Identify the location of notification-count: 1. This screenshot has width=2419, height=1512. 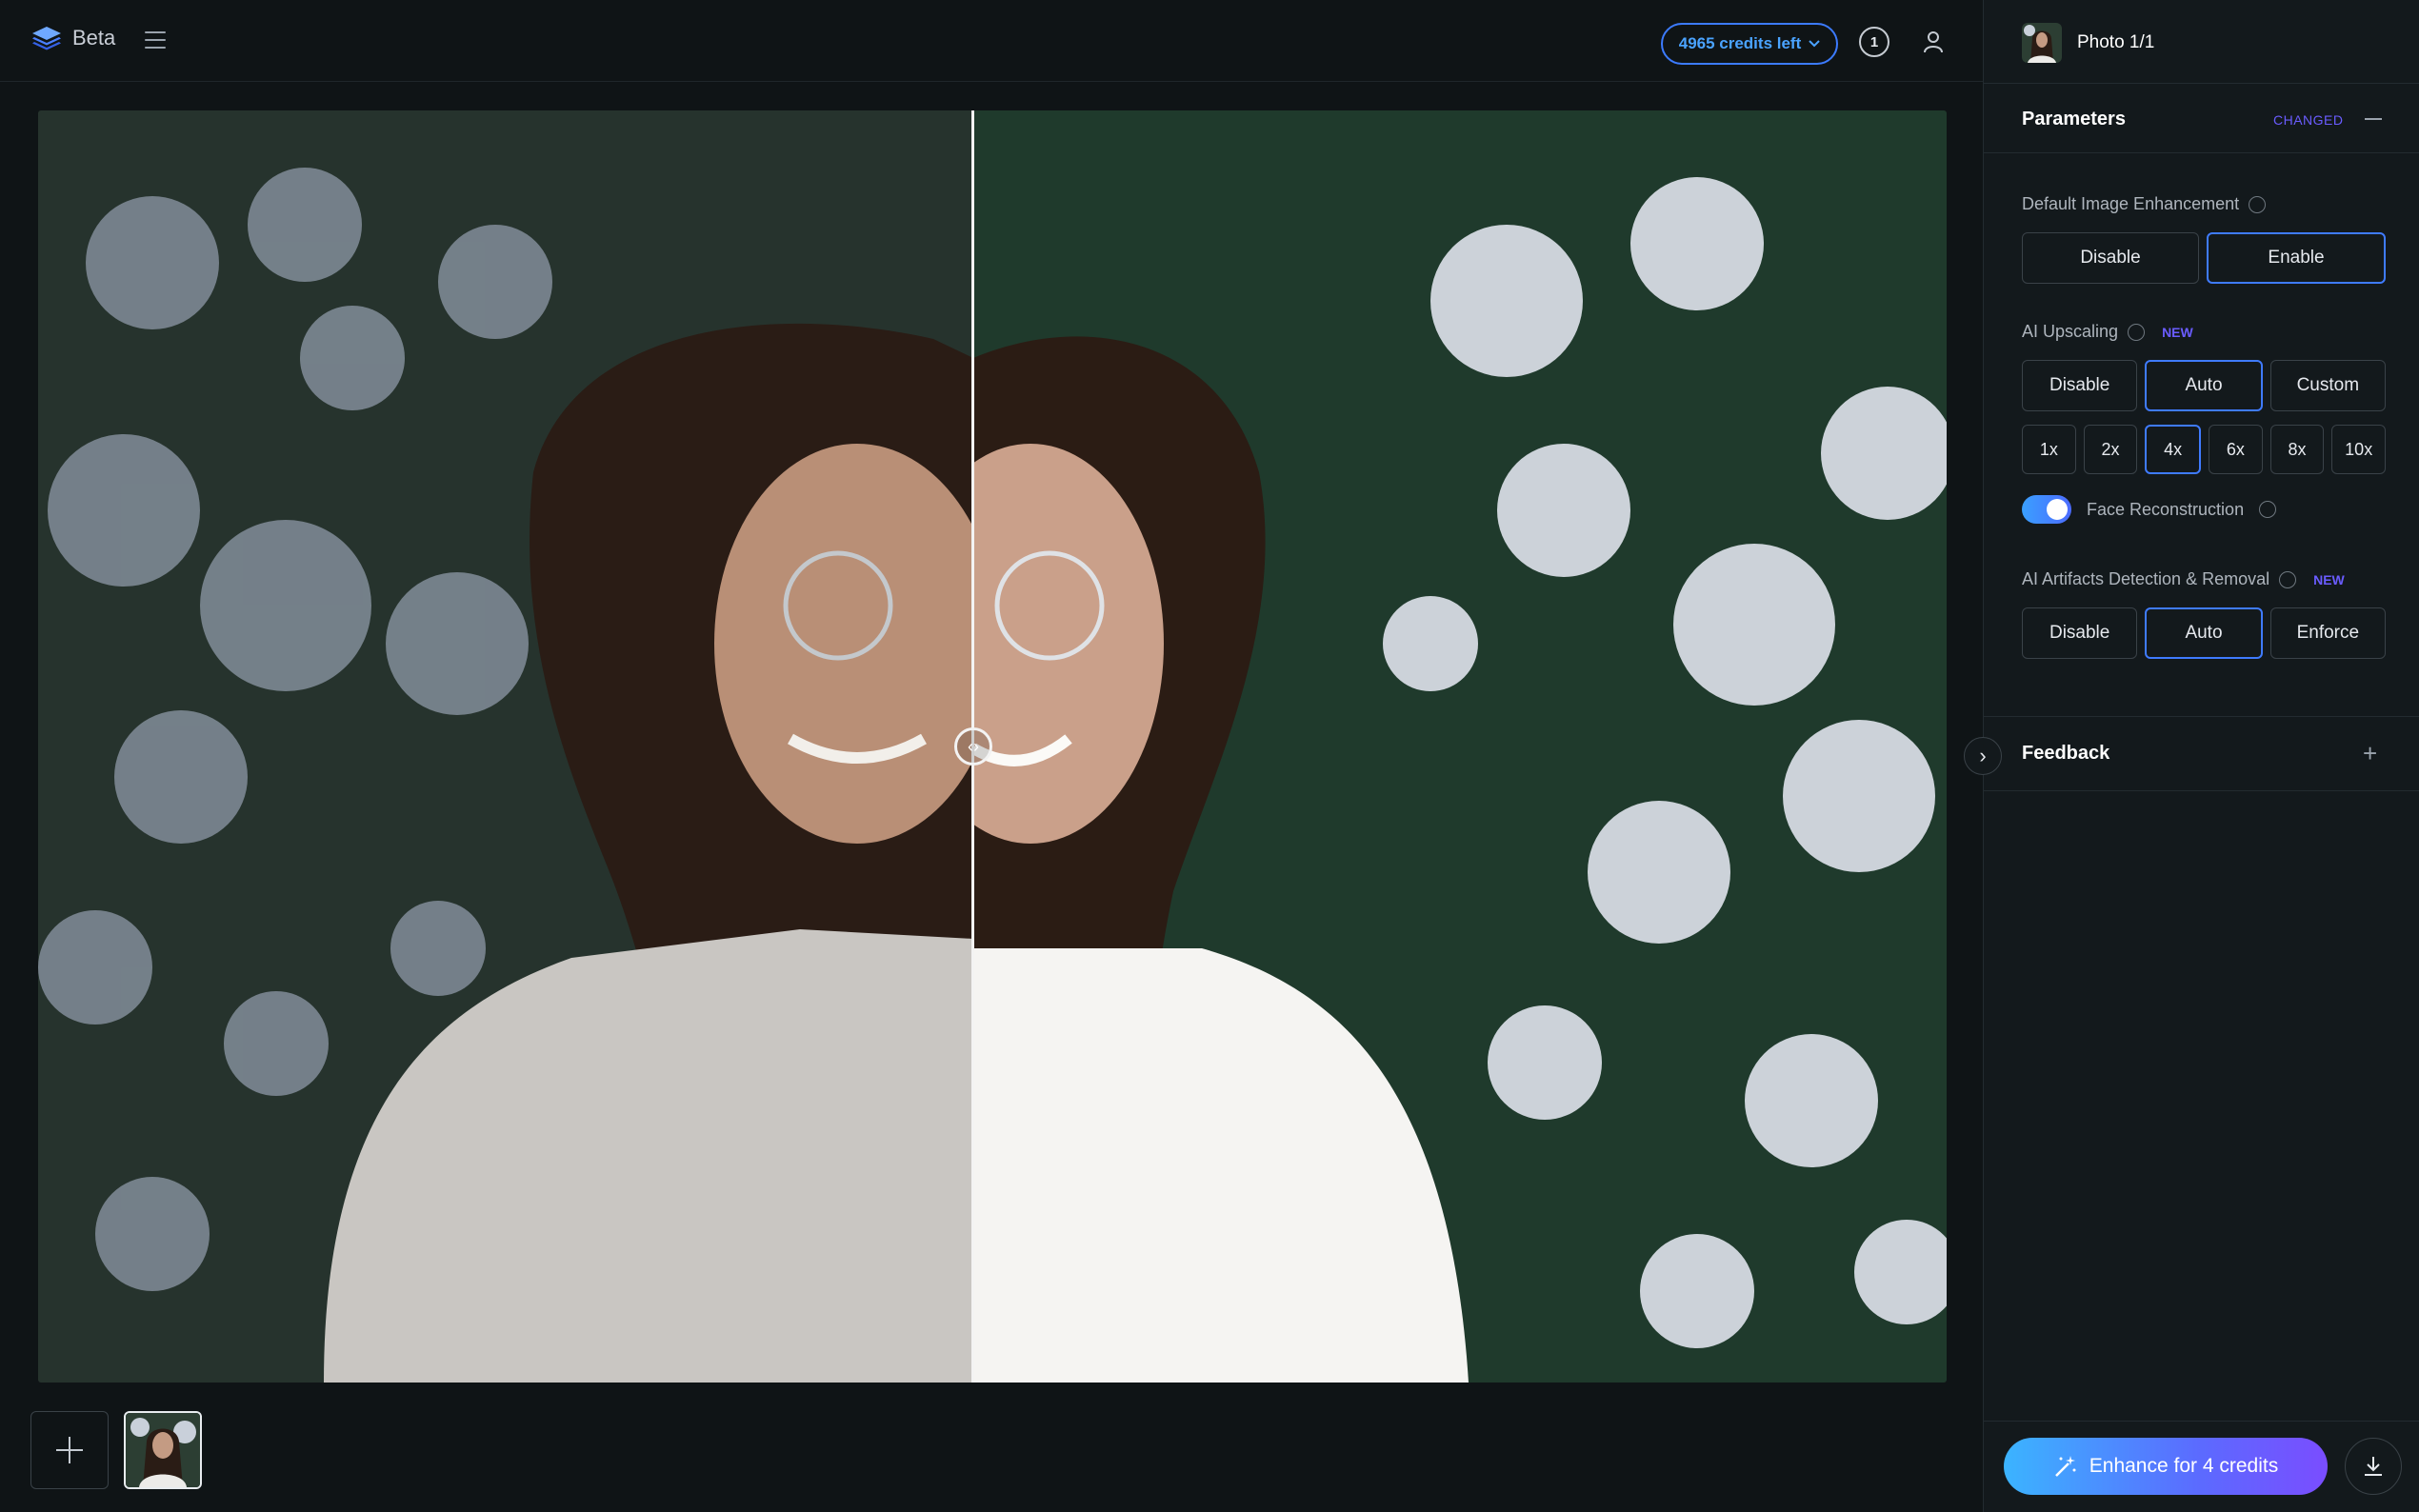
(1874, 41).